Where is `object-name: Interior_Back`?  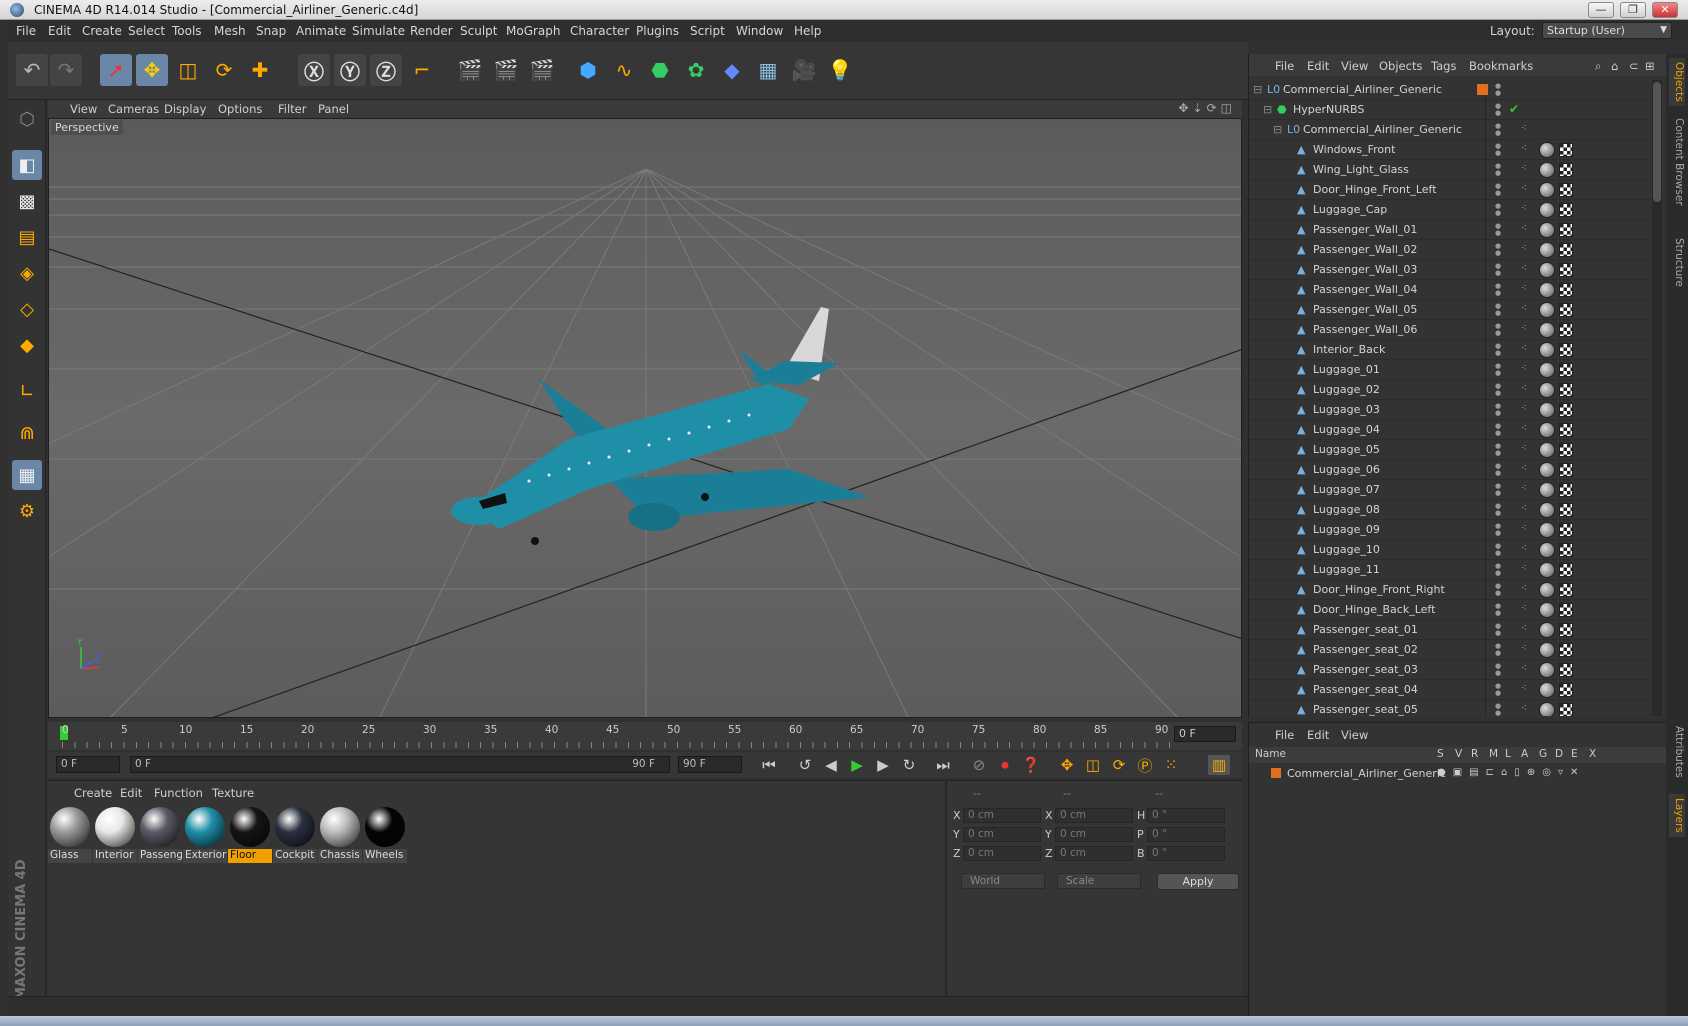
object-name: Interior_Back is located at coordinates (1349, 349).